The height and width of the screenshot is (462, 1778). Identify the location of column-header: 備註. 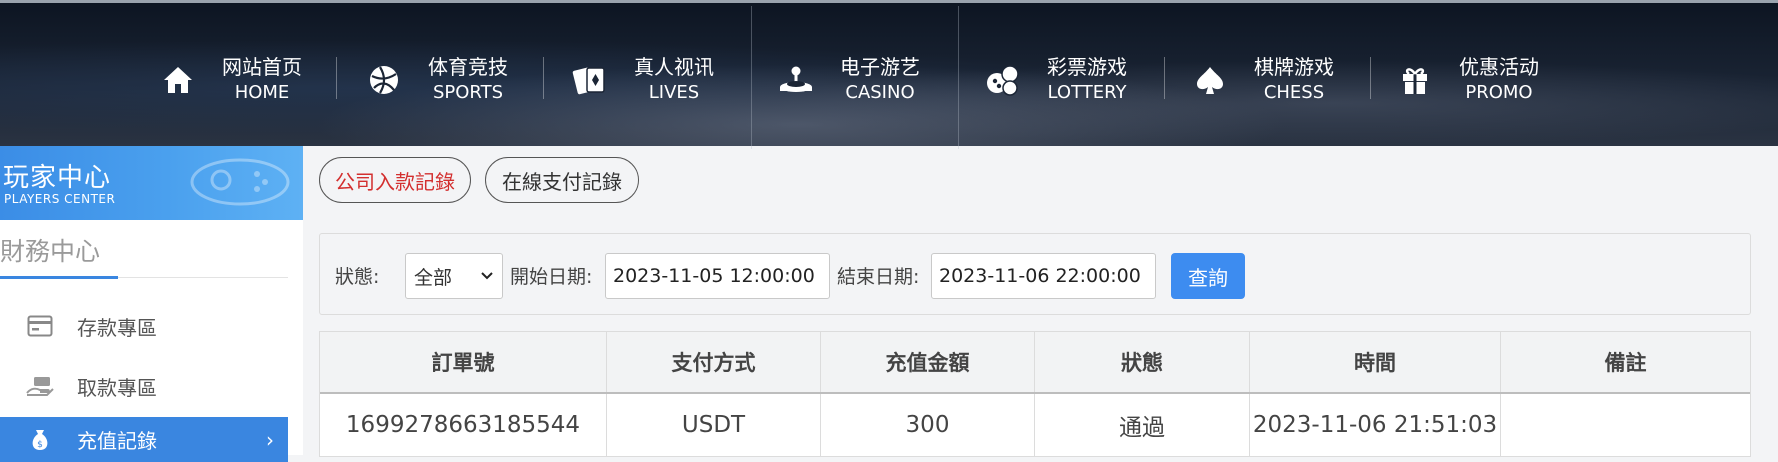
(1625, 363).